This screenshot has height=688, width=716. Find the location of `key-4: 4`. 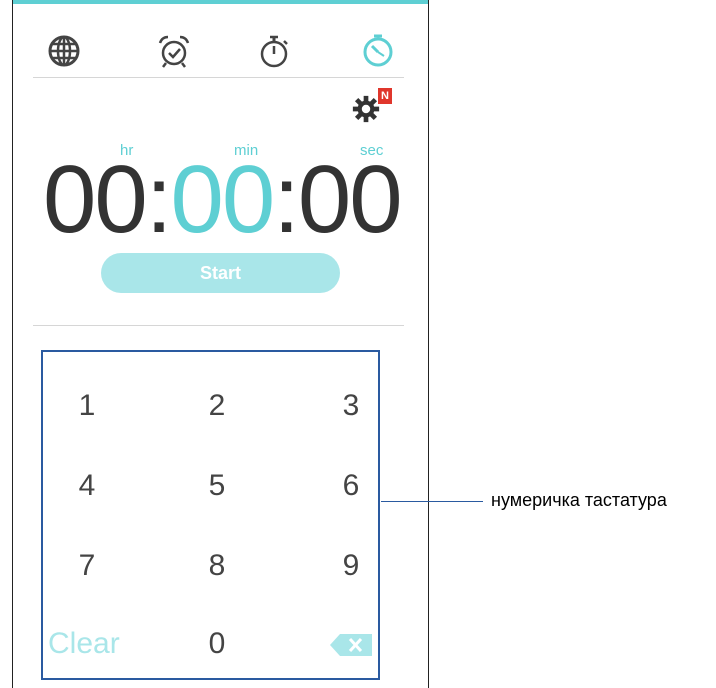

key-4: 4 is located at coordinates (87, 486).